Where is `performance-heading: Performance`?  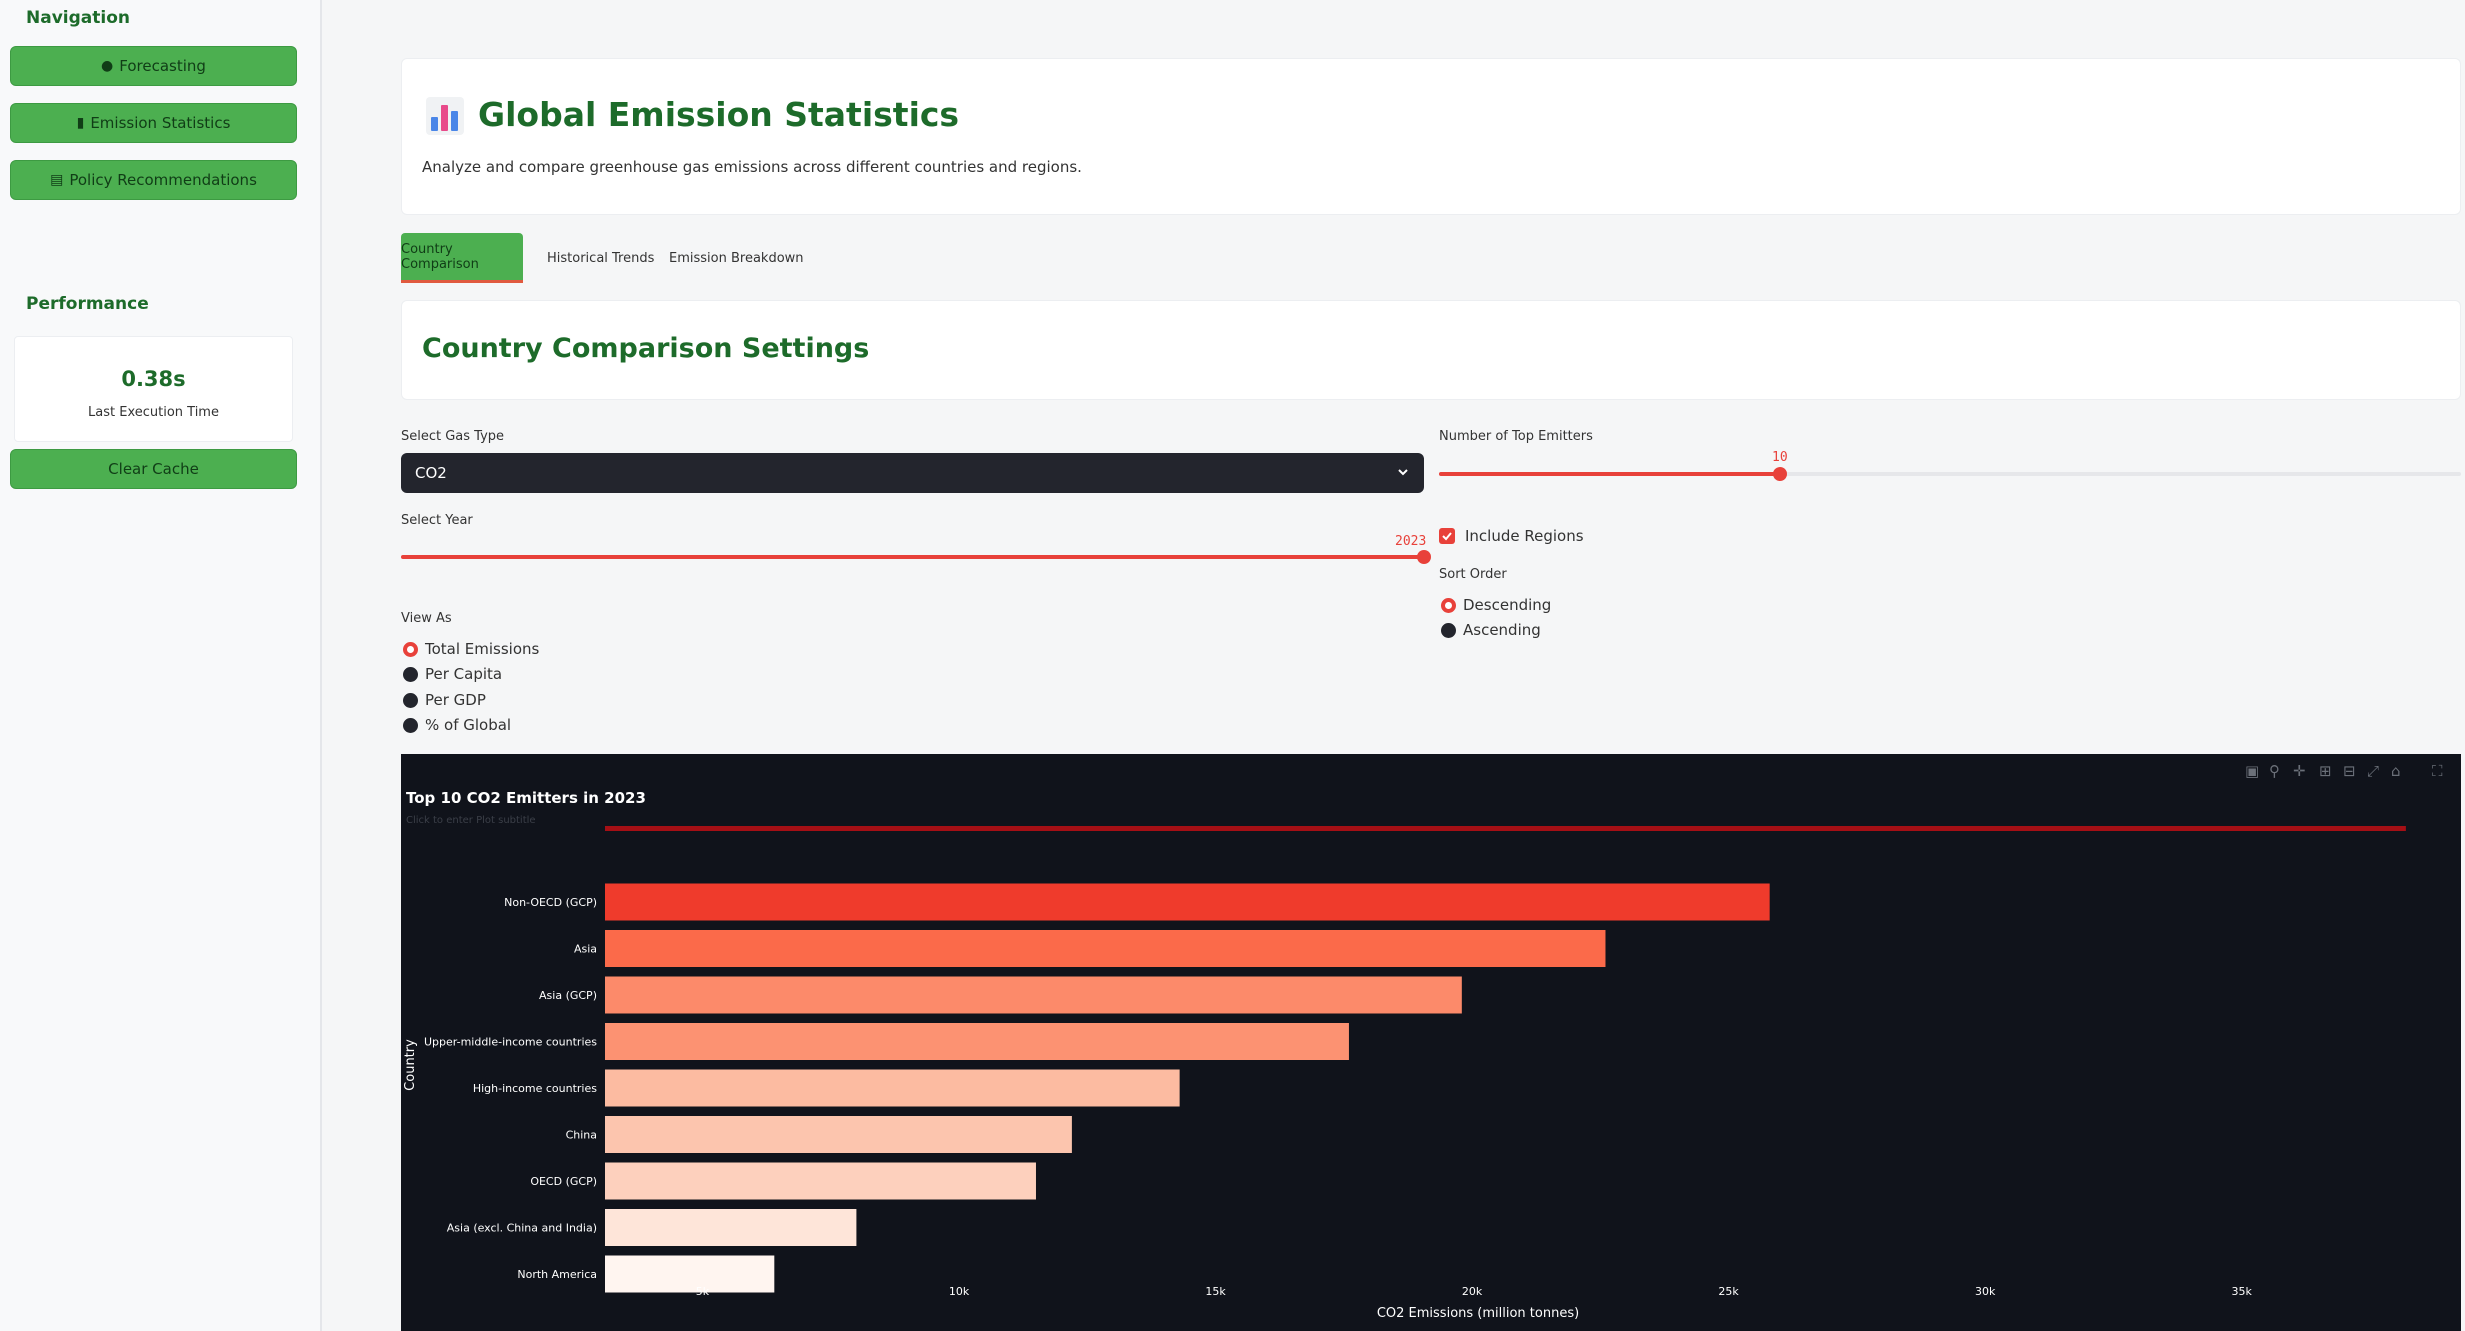
performance-heading: Performance is located at coordinates (87, 304).